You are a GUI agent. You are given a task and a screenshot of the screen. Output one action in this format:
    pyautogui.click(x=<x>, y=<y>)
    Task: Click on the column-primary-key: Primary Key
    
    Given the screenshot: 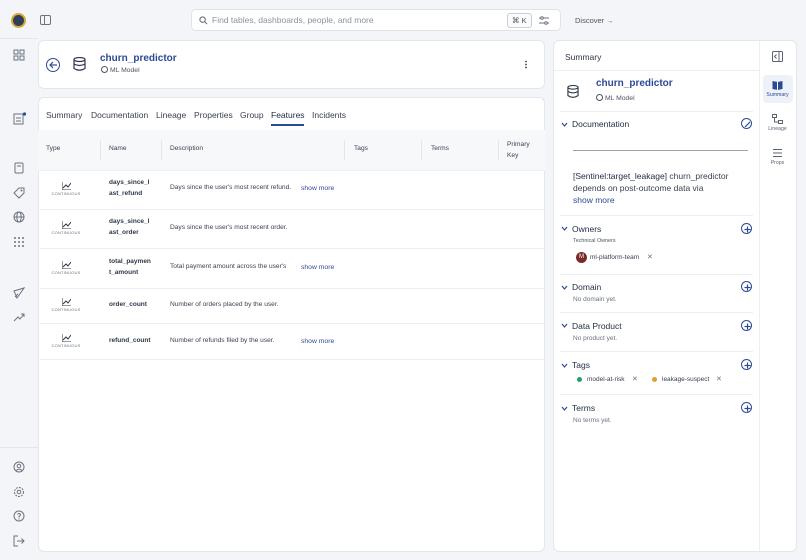 What is the action you would take?
    pyautogui.click(x=518, y=150)
    